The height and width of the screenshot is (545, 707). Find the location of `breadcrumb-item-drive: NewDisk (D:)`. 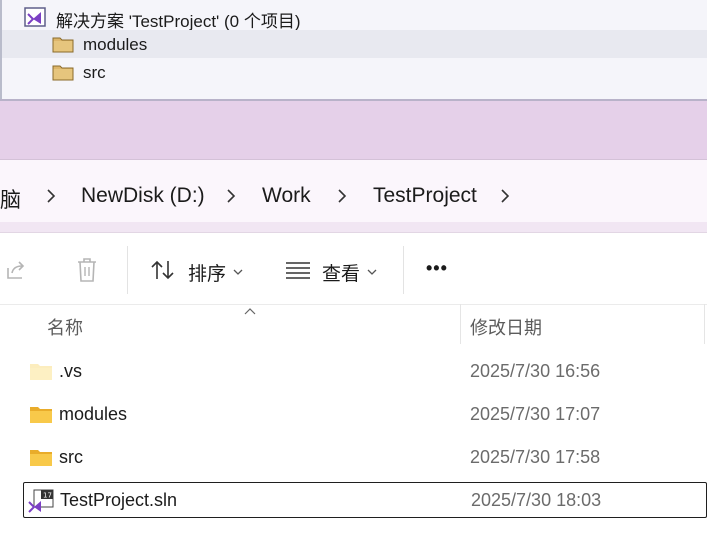

breadcrumb-item-drive: NewDisk (D:) is located at coordinates (143, 196).